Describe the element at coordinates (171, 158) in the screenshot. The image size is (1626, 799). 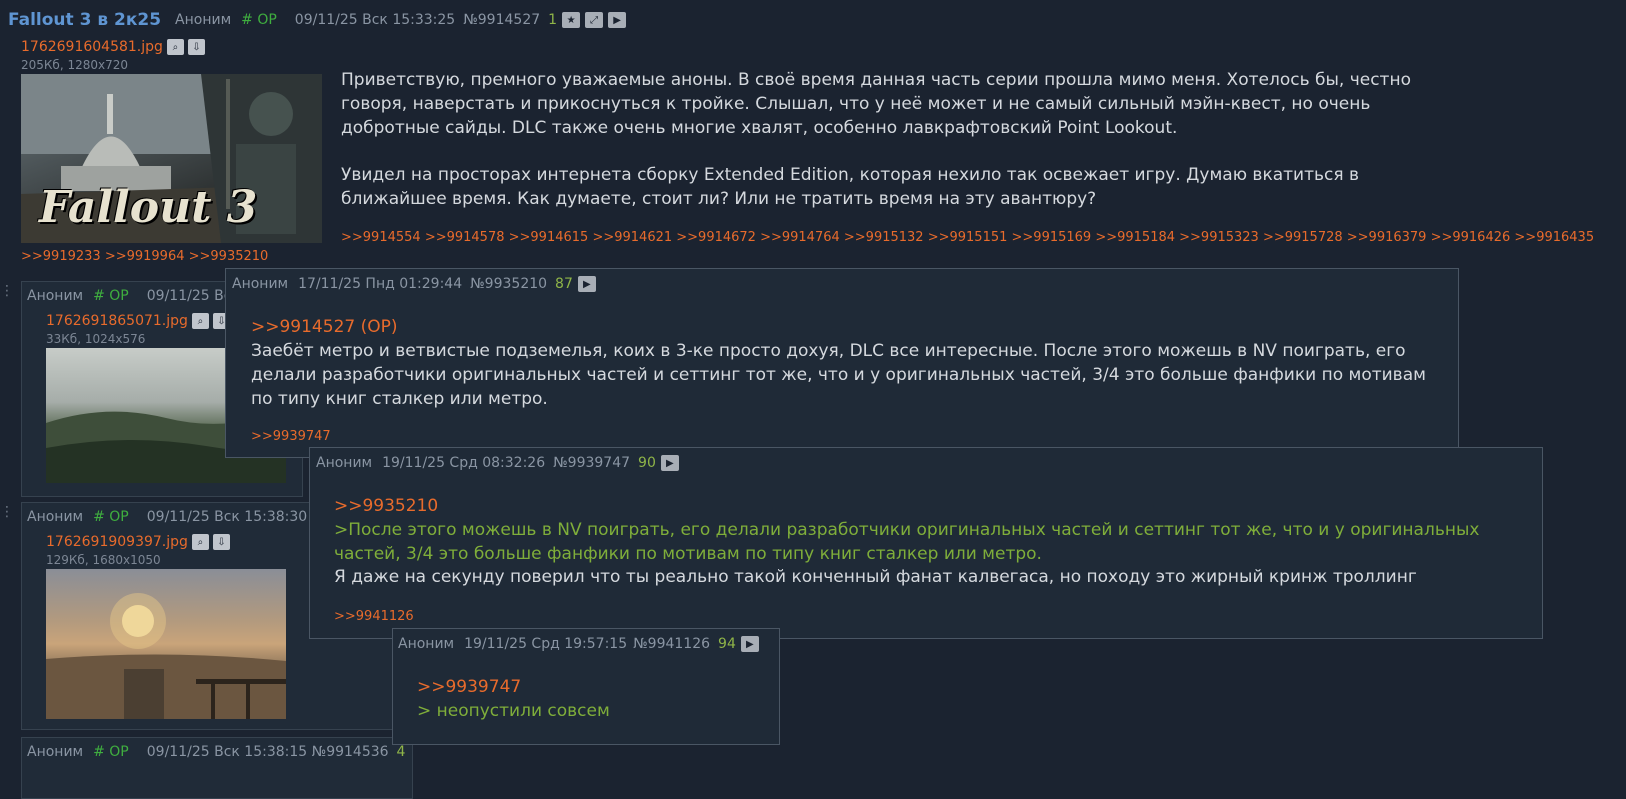
I see `op-thumbnail: Fallout 3` at that location.